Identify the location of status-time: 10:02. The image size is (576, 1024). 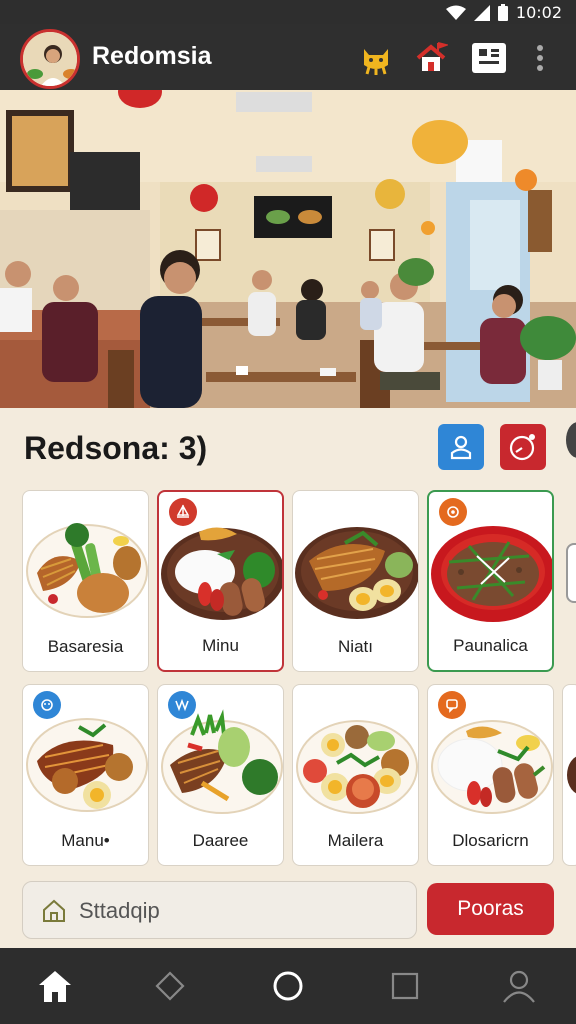
(538, 12).